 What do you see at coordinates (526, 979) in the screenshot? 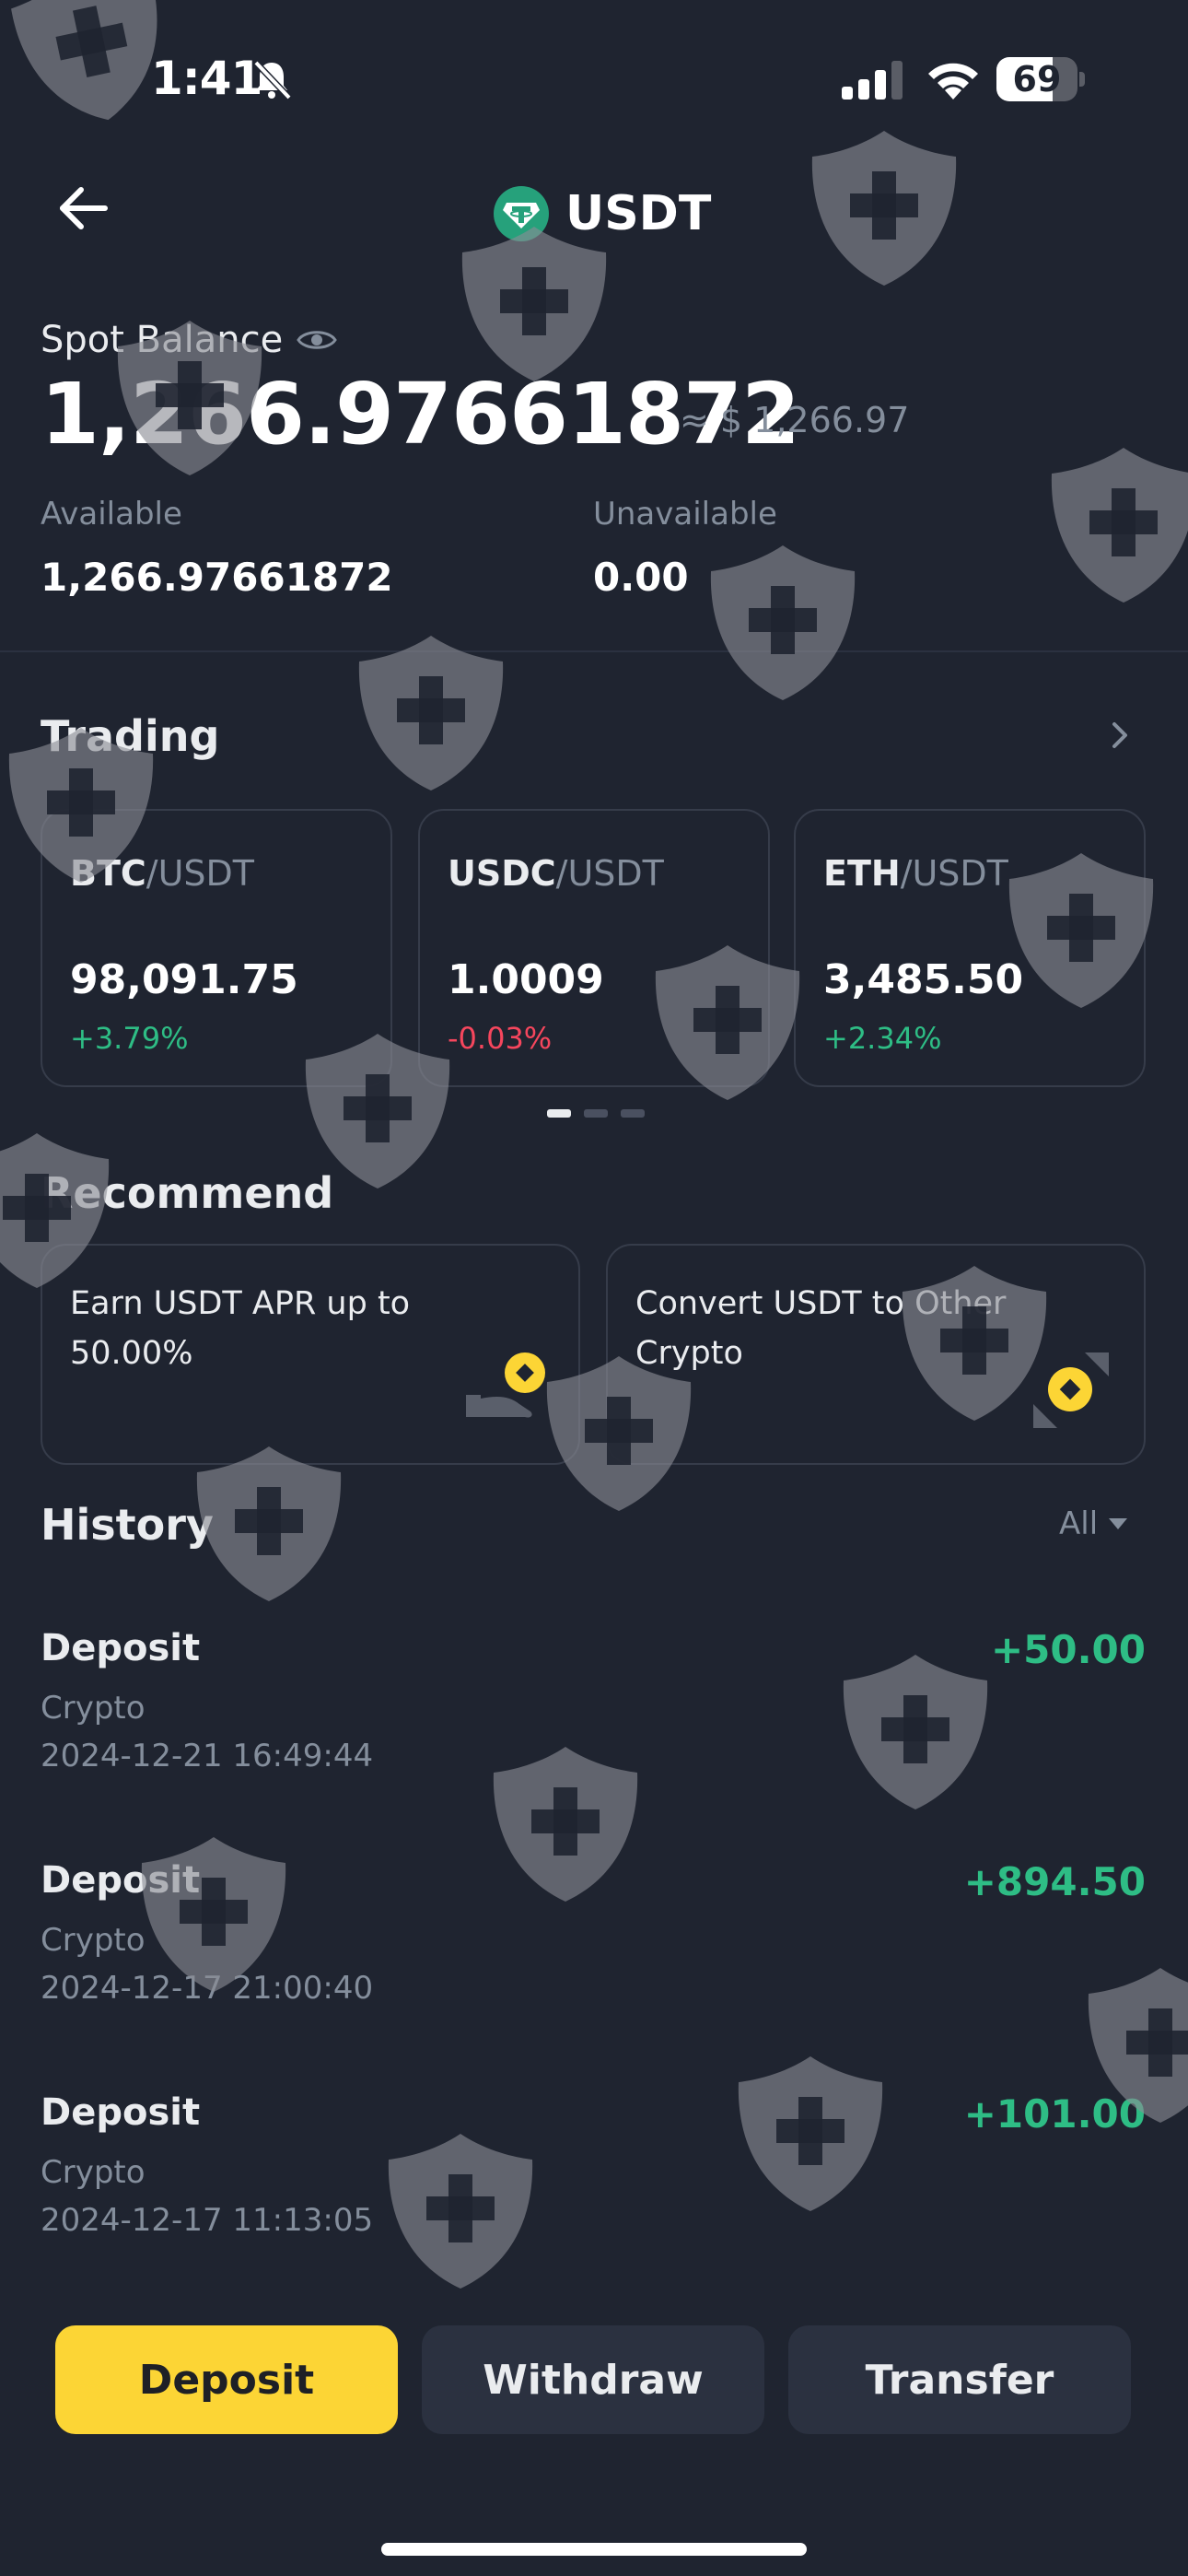
I see `pair-price: 1.0009` at bounding box center [526, 979].